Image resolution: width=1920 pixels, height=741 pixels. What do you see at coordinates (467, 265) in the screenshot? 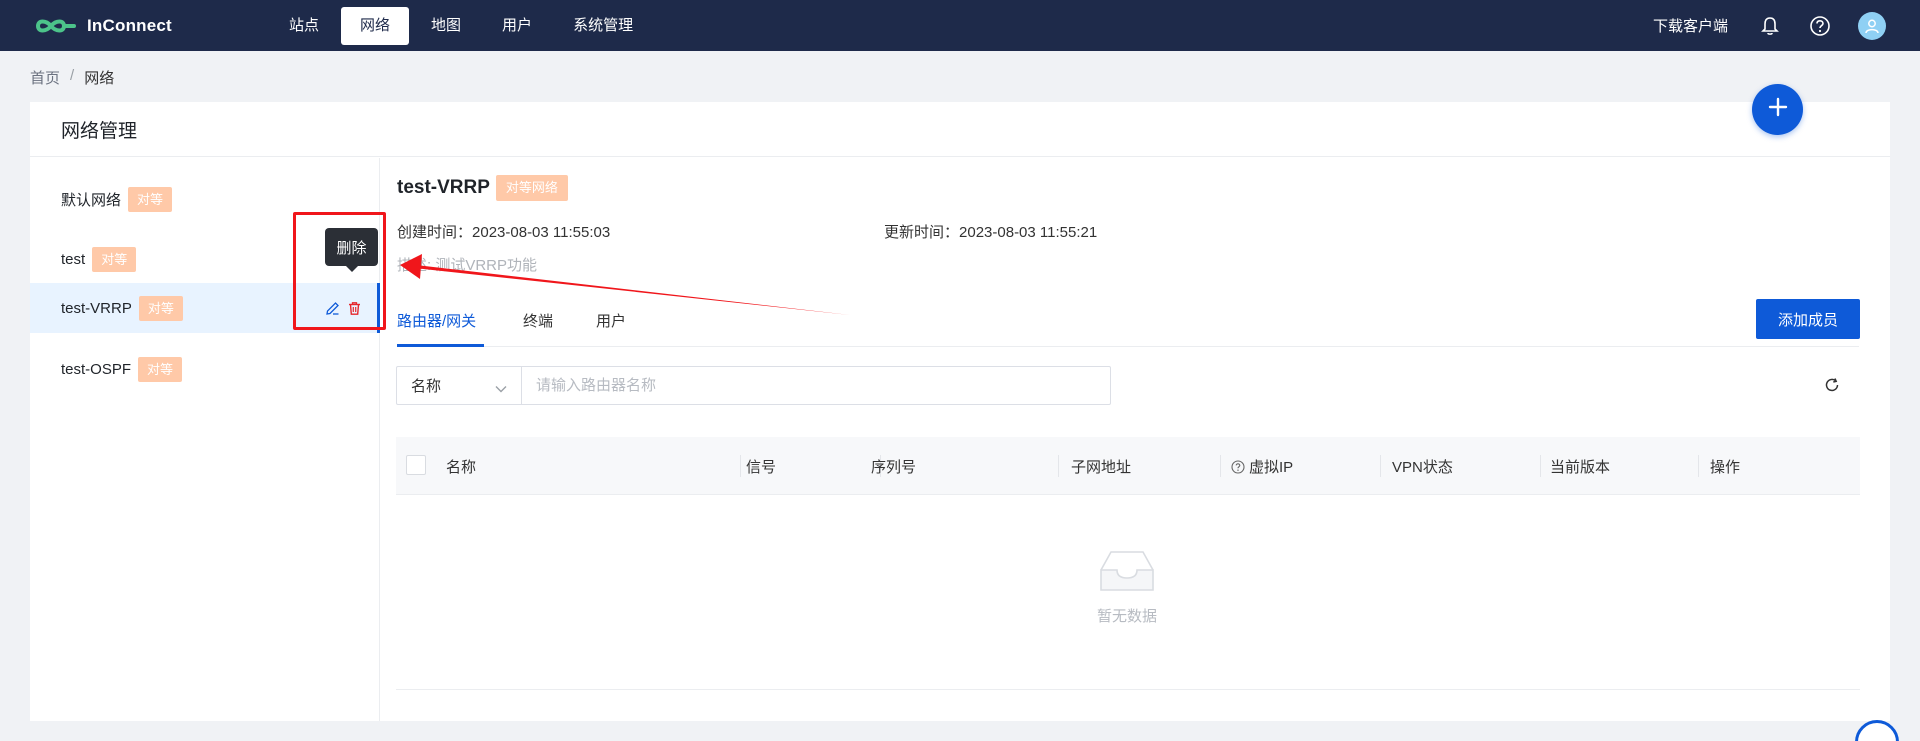
I see `network-description: 描述: 测试VRRP功能` at bounding box center [467, 265].